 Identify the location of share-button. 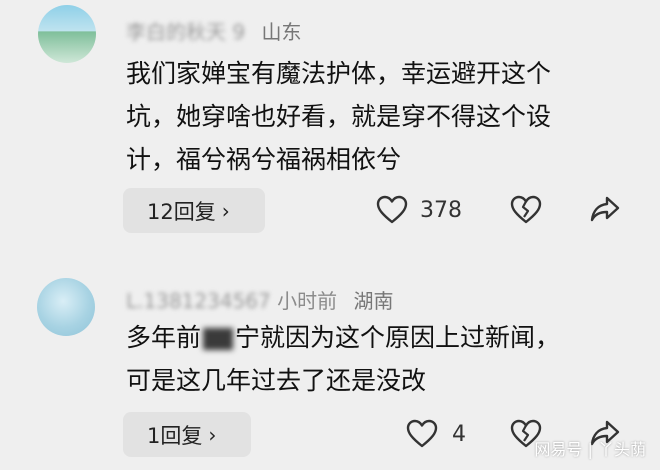
(605, 209).